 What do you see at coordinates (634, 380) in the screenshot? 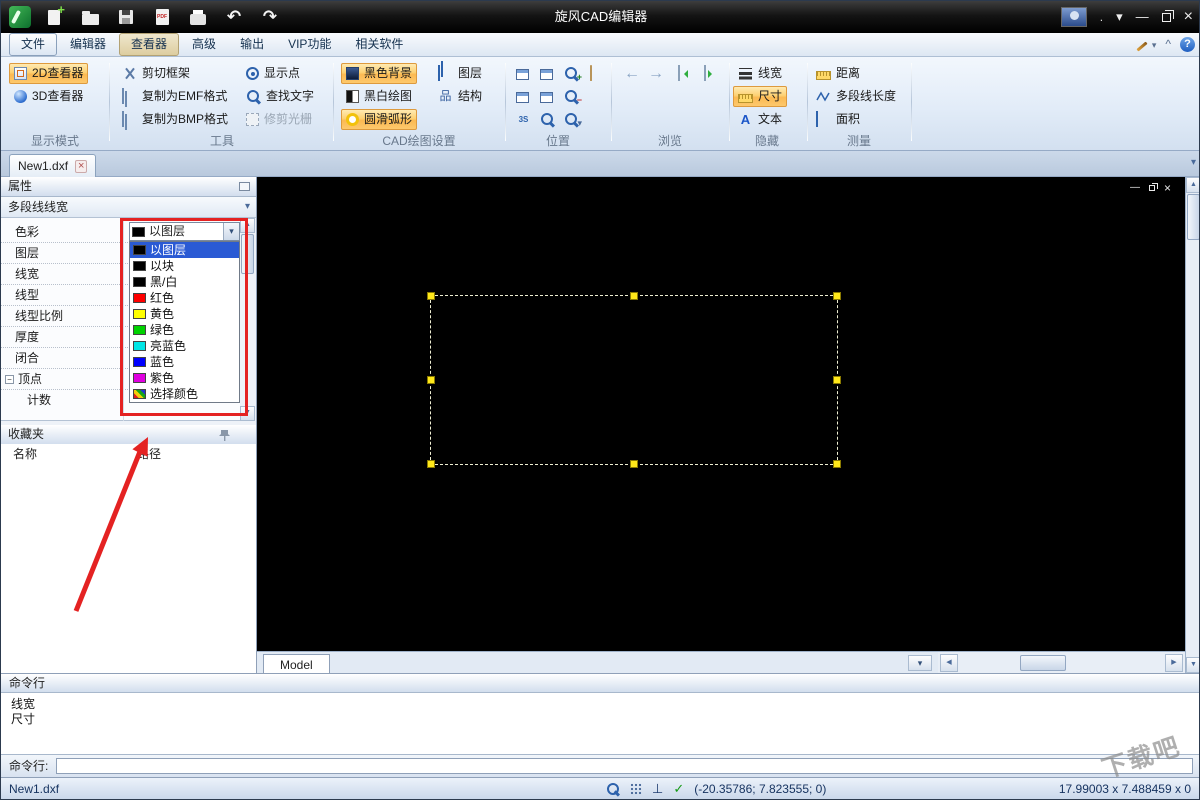
I see `selection-rectangle` at bounding box center [634, 380].